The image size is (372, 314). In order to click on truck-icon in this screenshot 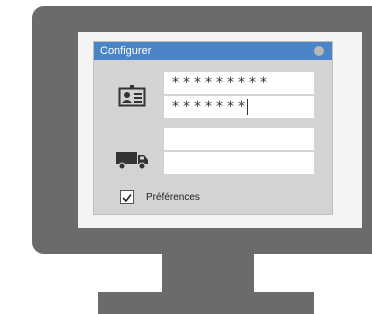, I will do `click(132, 161)`.